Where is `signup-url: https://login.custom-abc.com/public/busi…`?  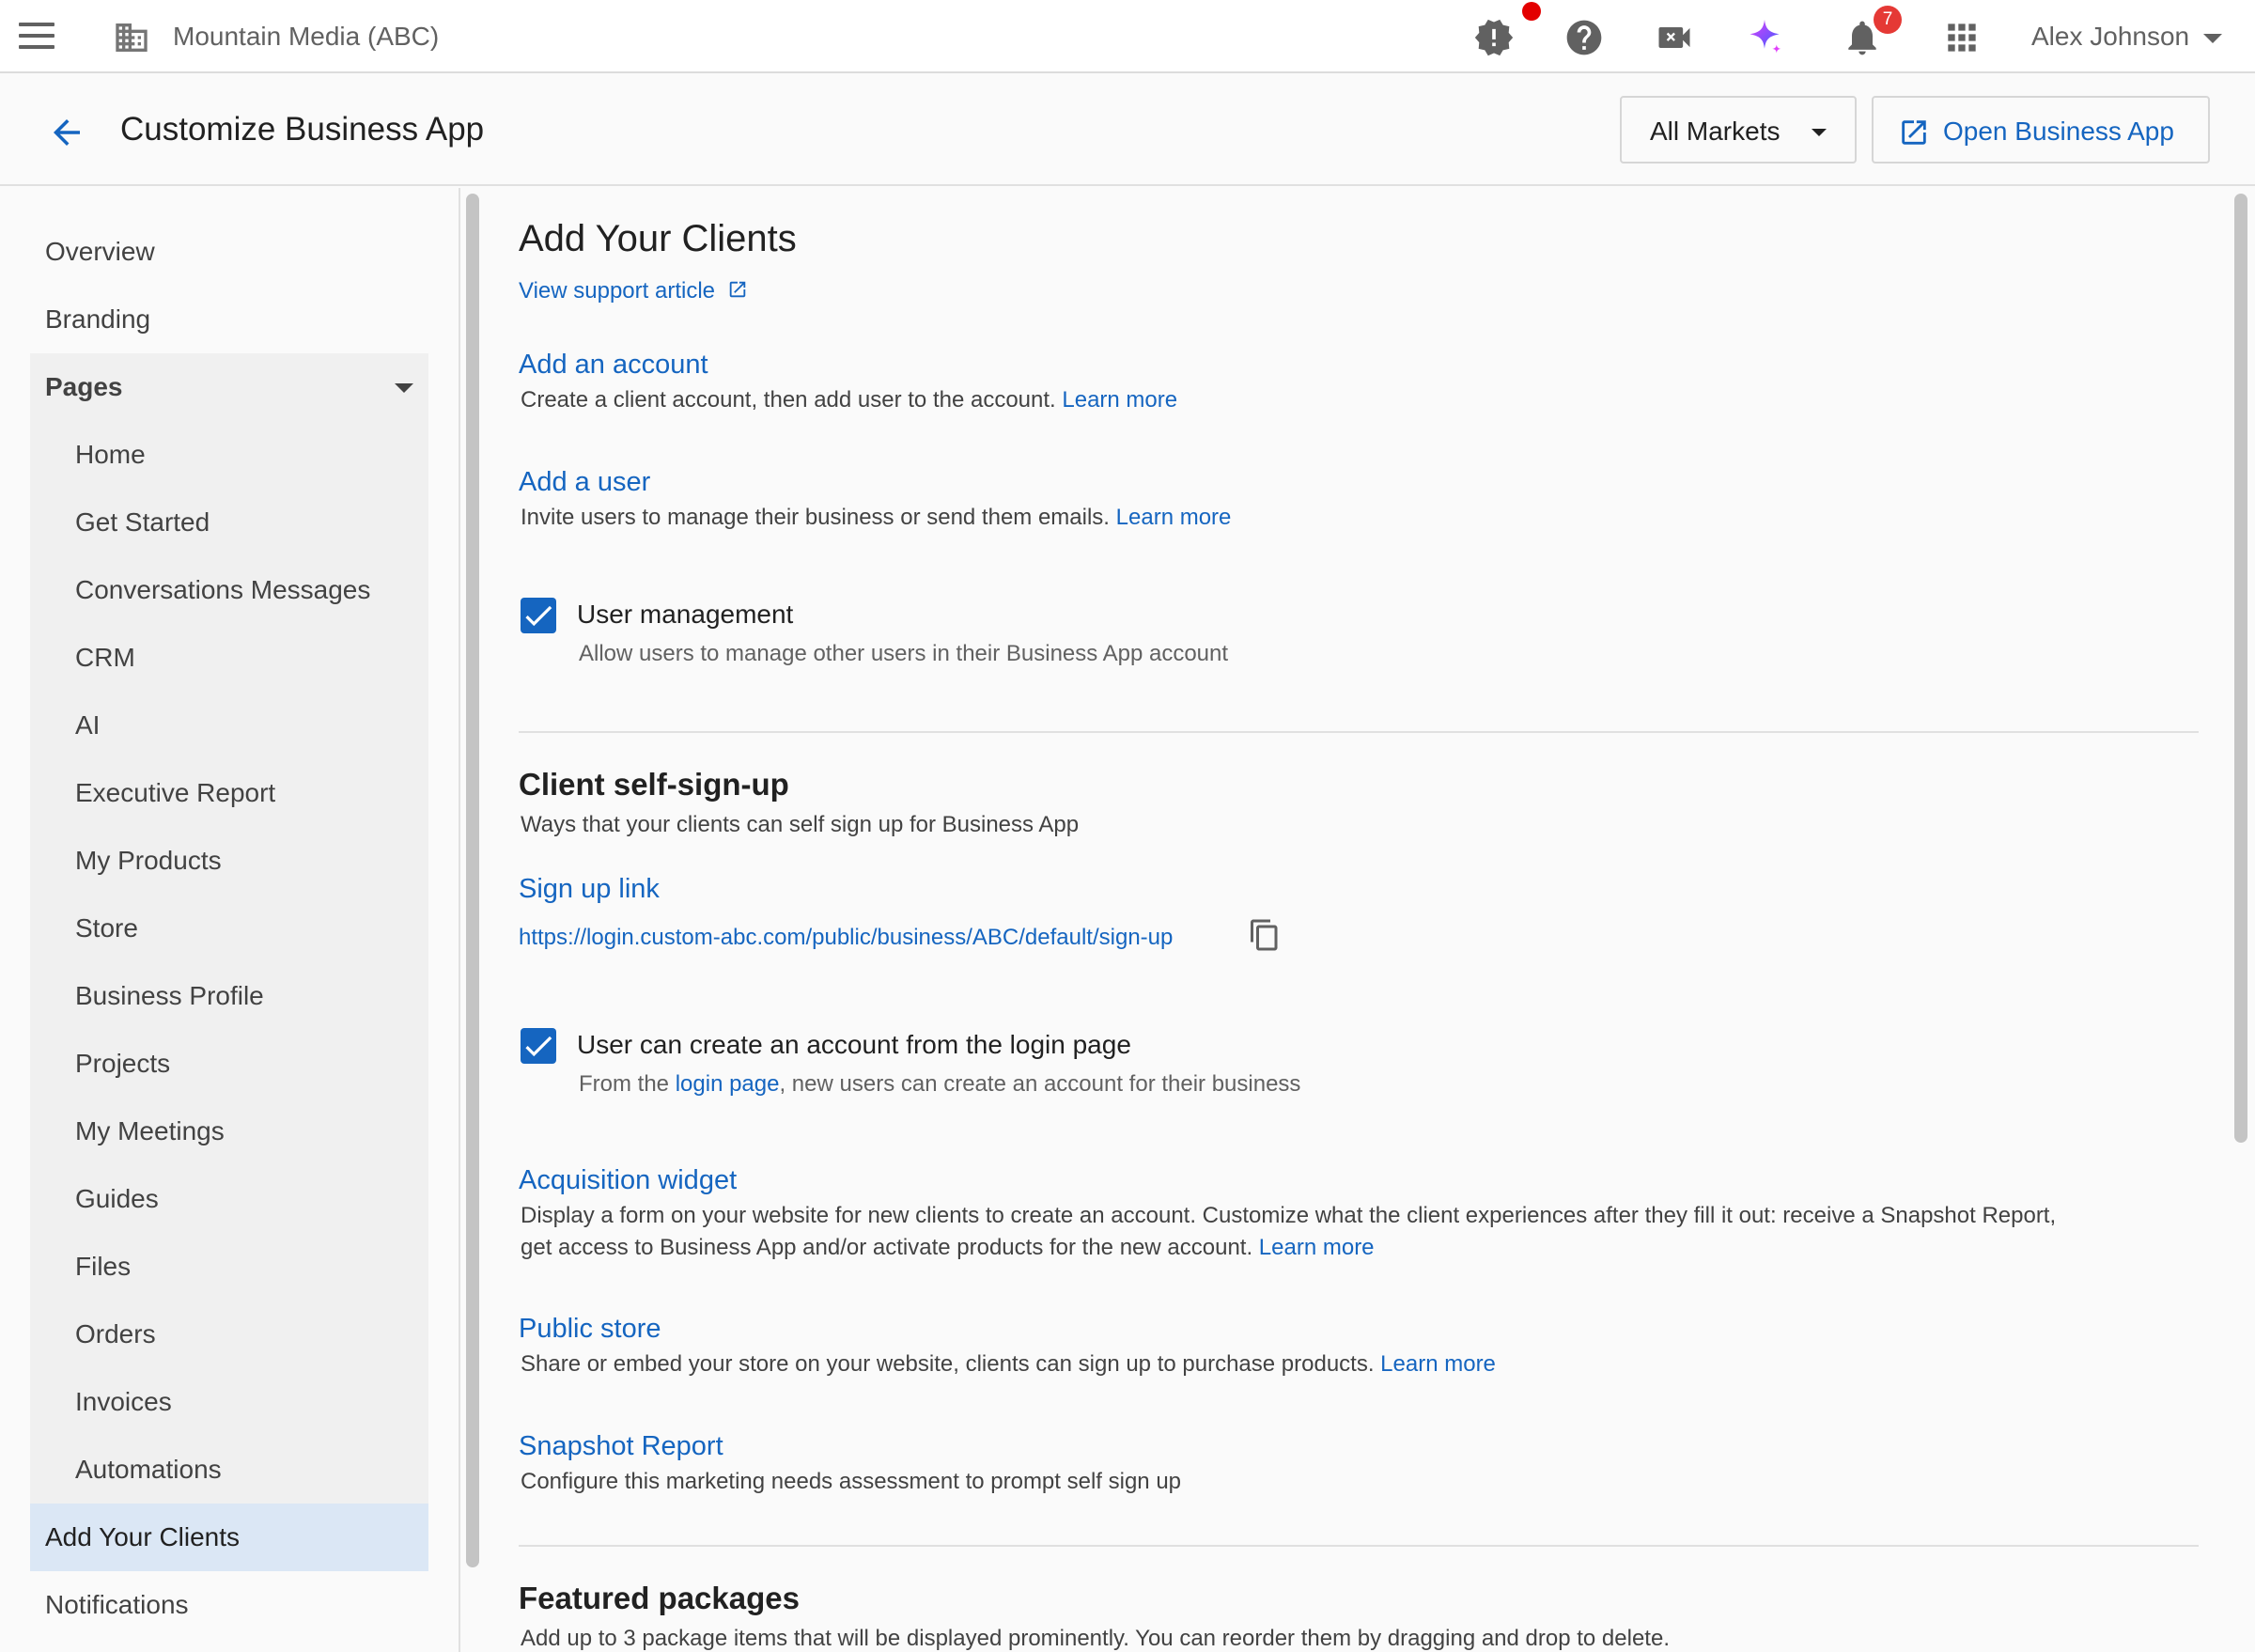
signup-url: https://login.custom-abc.com/public/busi… is located at coordinates (846, 938).